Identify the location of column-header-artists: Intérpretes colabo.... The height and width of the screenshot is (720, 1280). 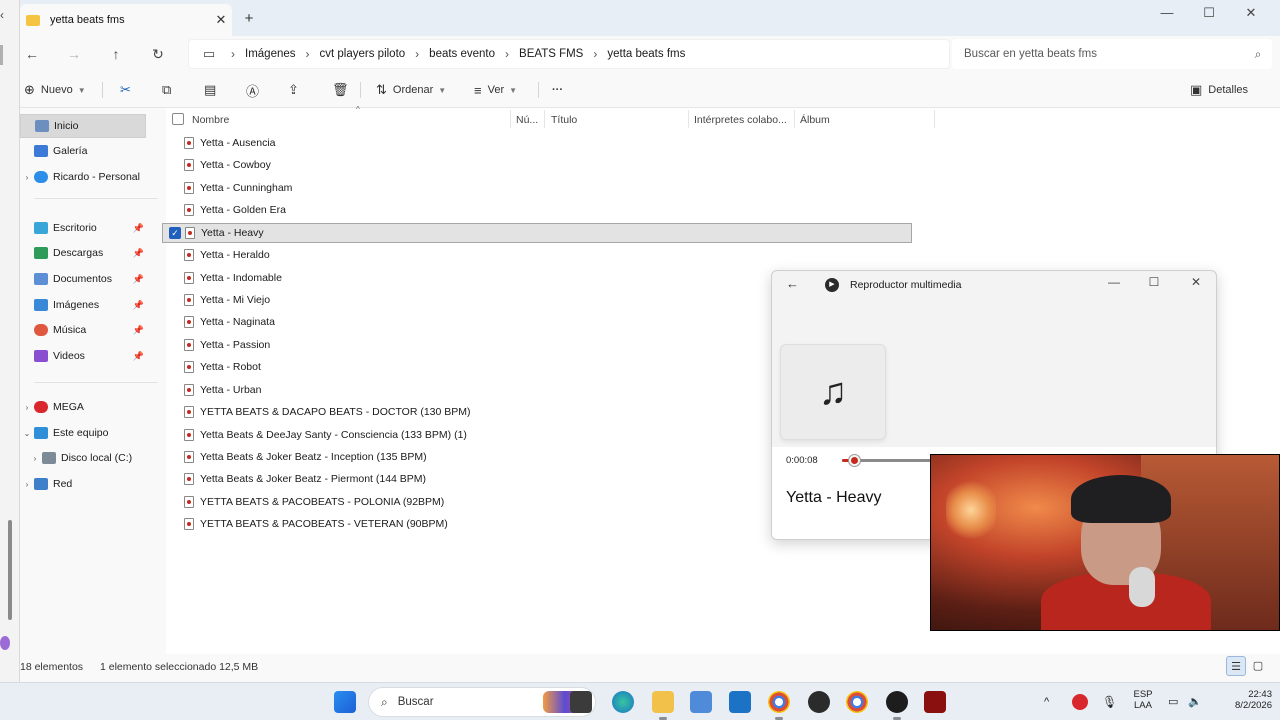
(740, 120).